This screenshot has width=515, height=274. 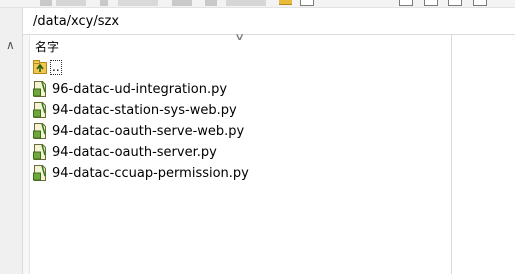 I want to click on file-name: 94-datac-oauth-server.py, so click(x=134, y=152).